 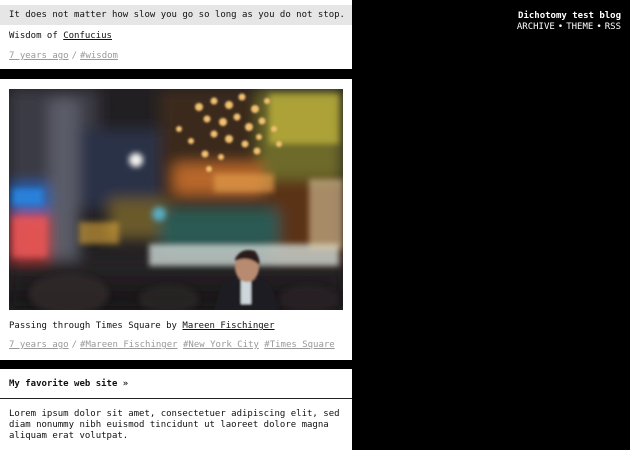 What do you see at coordinates (613, 27) in the screenshot?
I see `nav-rss: RSS` at bounding box center [613, 27].